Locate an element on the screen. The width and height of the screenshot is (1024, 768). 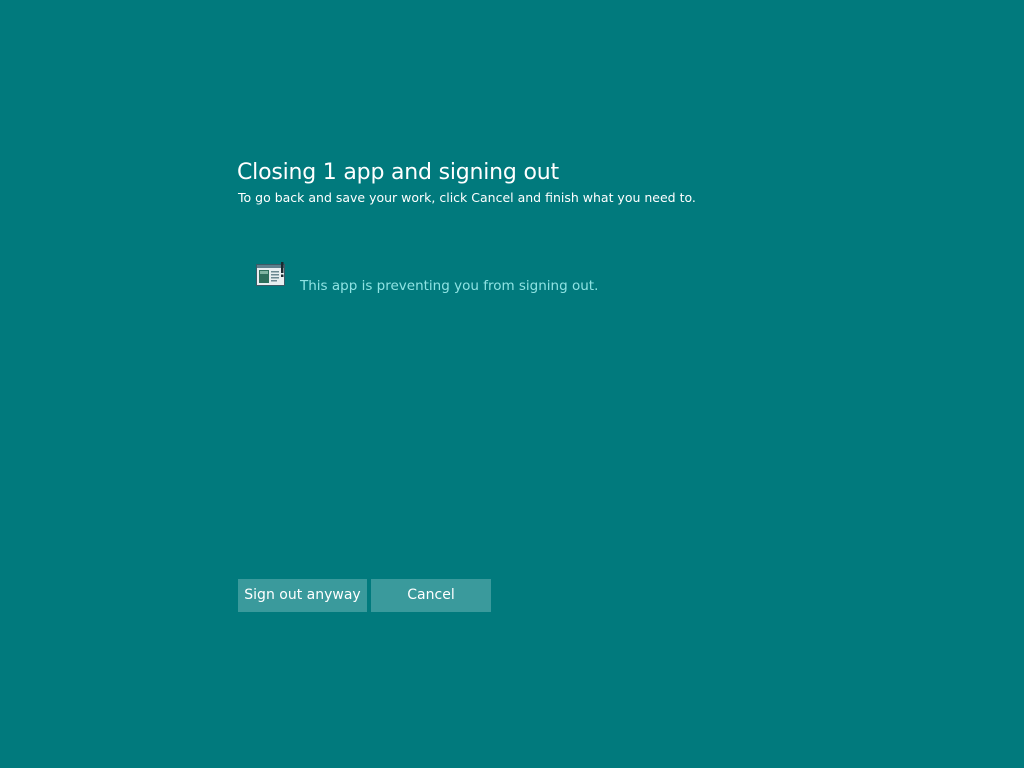
application-window-icon is located at coordinates (271, 275).